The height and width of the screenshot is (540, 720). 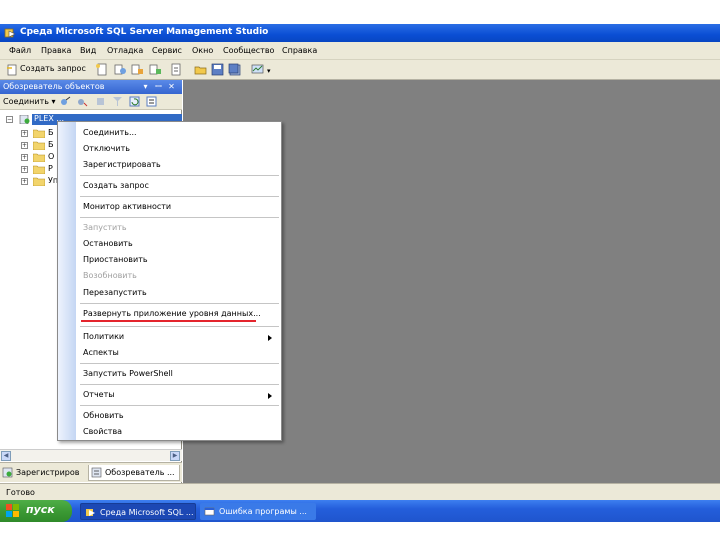 What do you see at coordinates (299, 50) in the screenshot?
I see `menu-help: Справка` at bounding box center [299, 50].